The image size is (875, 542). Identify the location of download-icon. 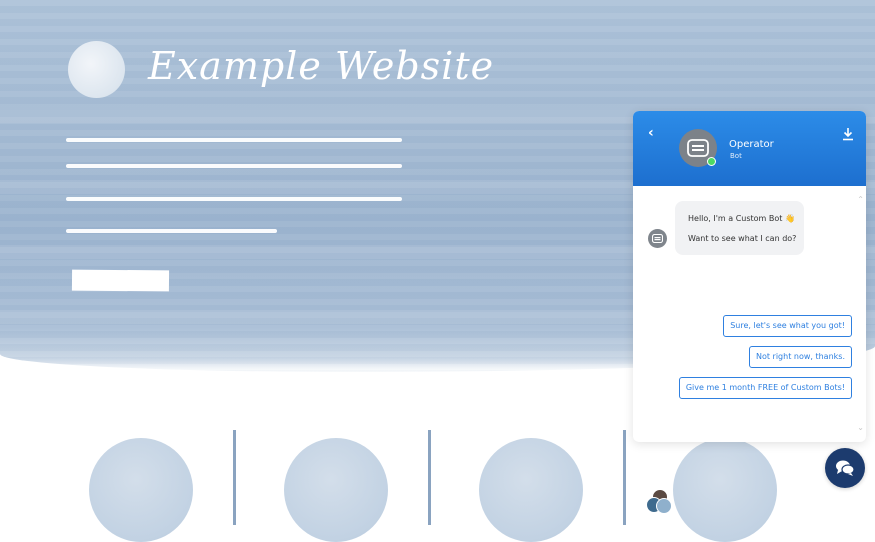
(848, 134).